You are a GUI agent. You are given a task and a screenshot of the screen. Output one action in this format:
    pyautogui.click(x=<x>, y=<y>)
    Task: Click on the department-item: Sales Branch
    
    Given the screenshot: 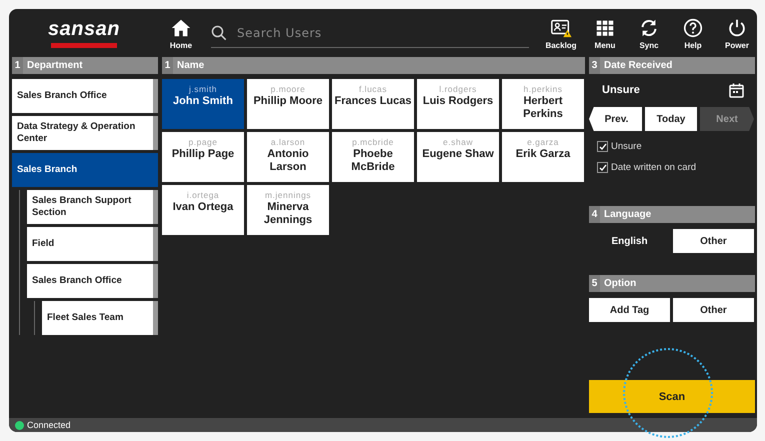 What is the action you would take?
    pyautogui.click(x=85, y=170)
    